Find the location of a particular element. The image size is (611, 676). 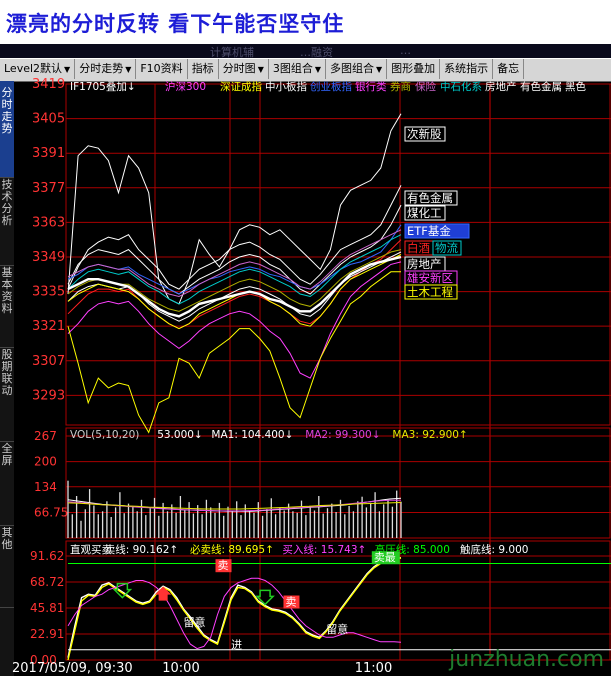

series-label-4: 白酒 is located at coordinates (418, 248).